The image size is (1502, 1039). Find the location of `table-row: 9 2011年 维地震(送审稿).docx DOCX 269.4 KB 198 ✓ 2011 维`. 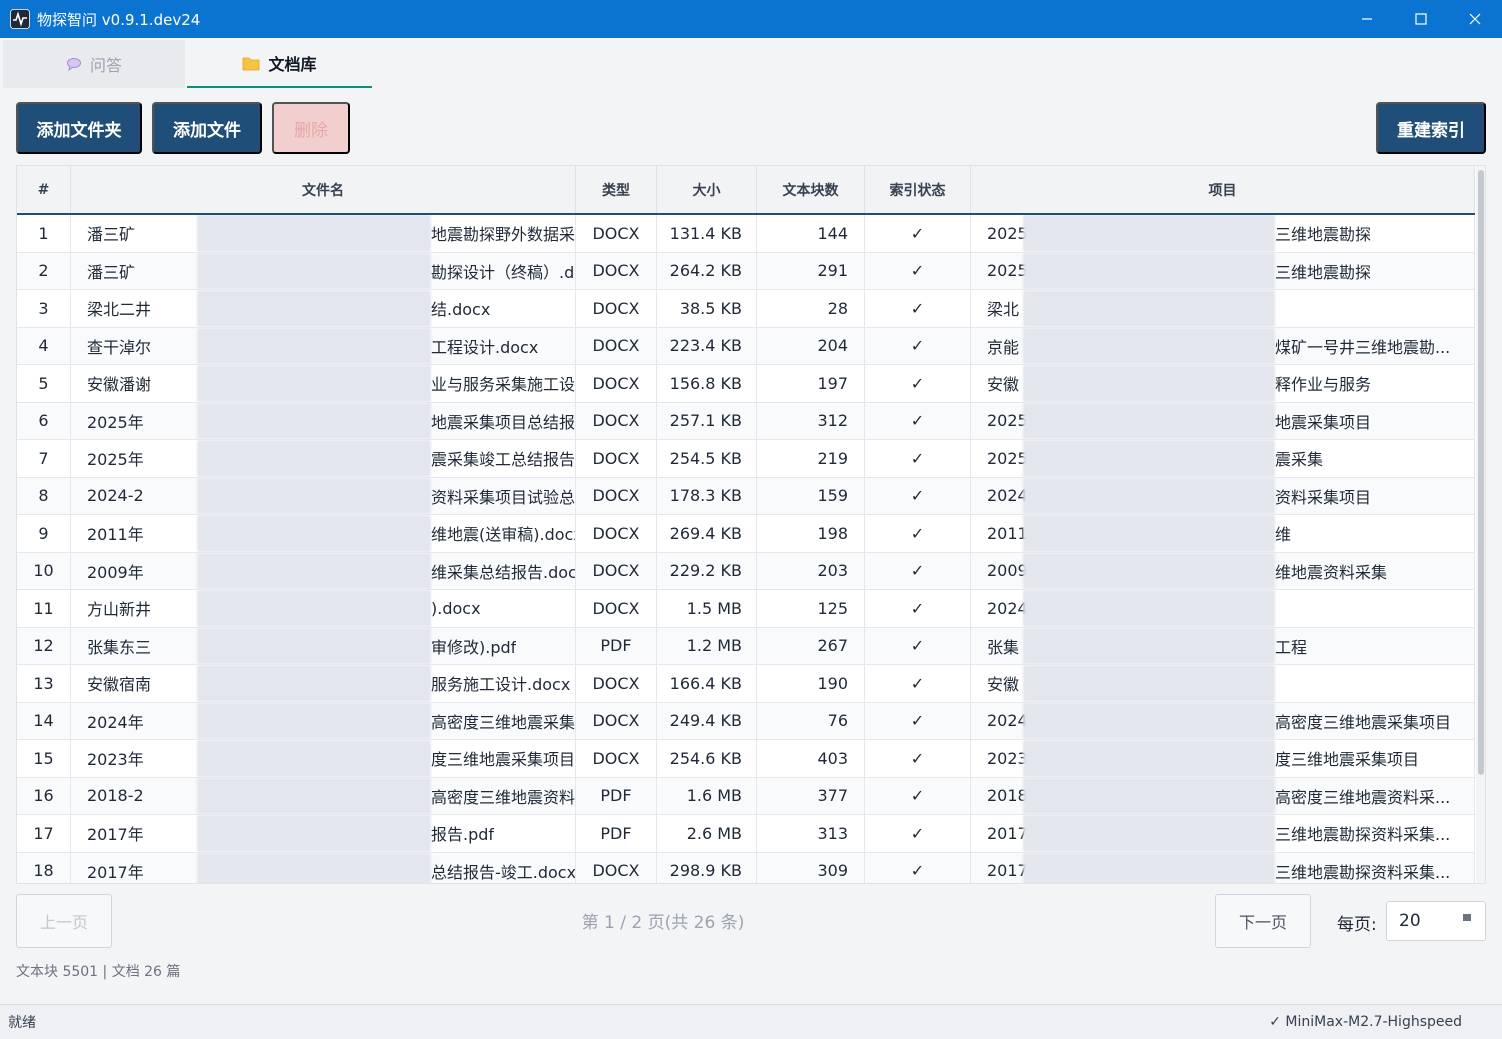

table-row: 9 2011年 维地震(送审稿).docx DOCX 269.4 KB 198 ✓ 2011 维 is located at coordinates (746, 534).